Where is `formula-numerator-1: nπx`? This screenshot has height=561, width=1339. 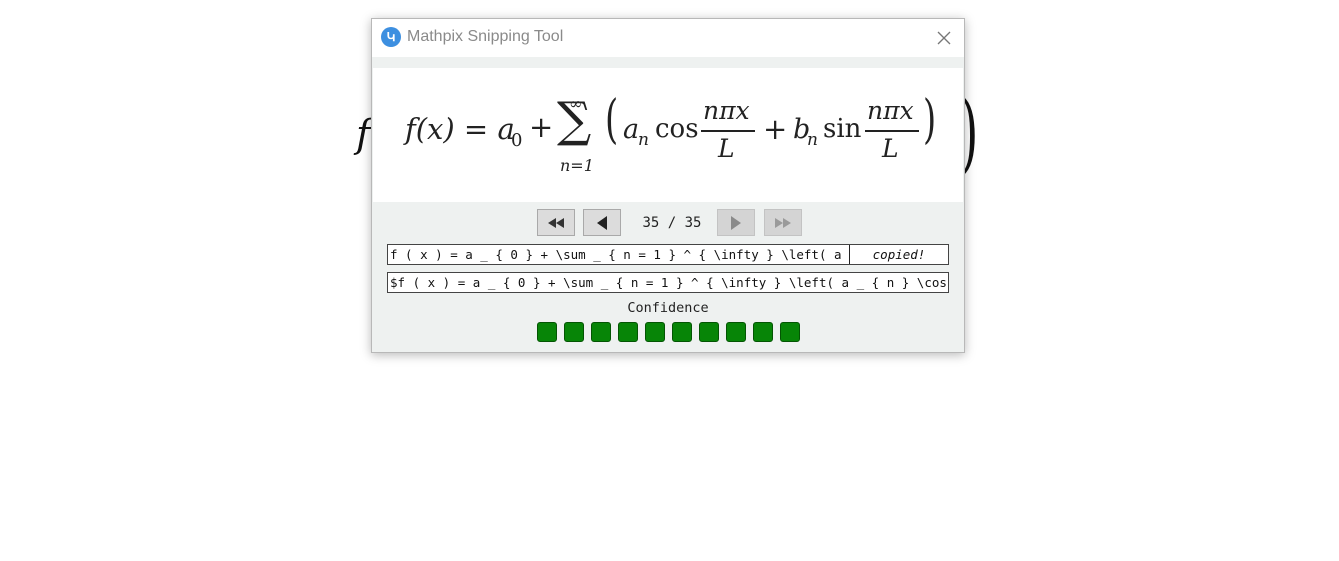
formula-numerator-1: nπx is located at coordinates (726, 110).